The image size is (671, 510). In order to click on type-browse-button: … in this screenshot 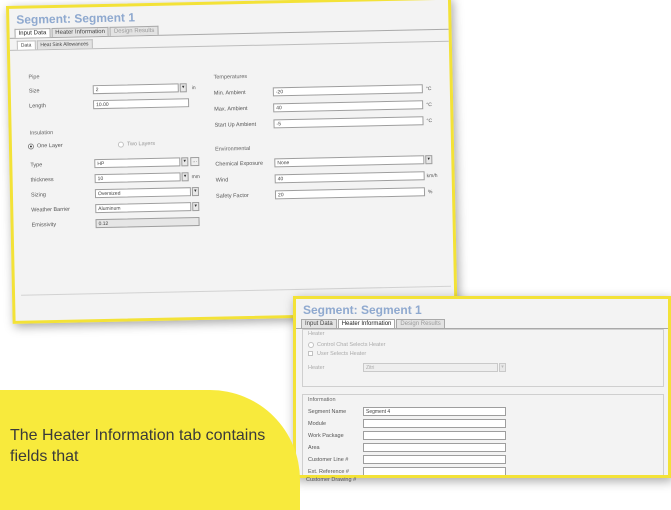, I will do `click(195, 161)`.